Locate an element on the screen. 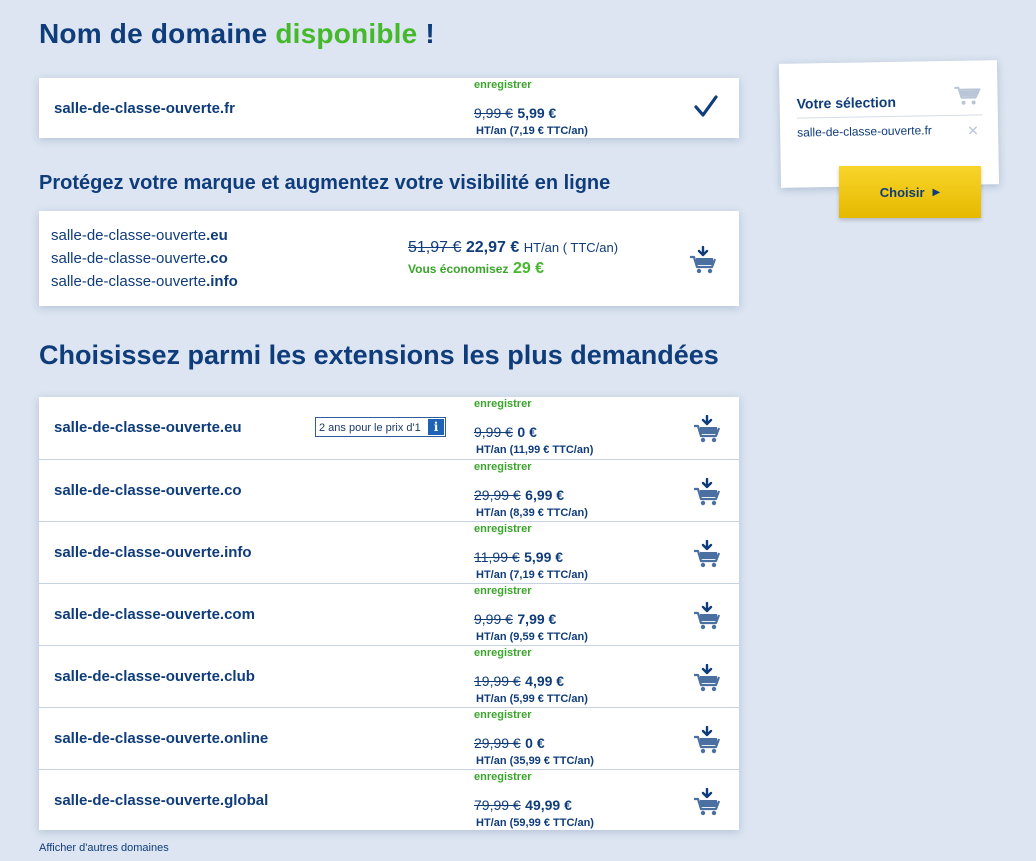 This screenshot has height=861, width=1036. price: 19,99 € 4,99 € is located at coordinates (519, 682).